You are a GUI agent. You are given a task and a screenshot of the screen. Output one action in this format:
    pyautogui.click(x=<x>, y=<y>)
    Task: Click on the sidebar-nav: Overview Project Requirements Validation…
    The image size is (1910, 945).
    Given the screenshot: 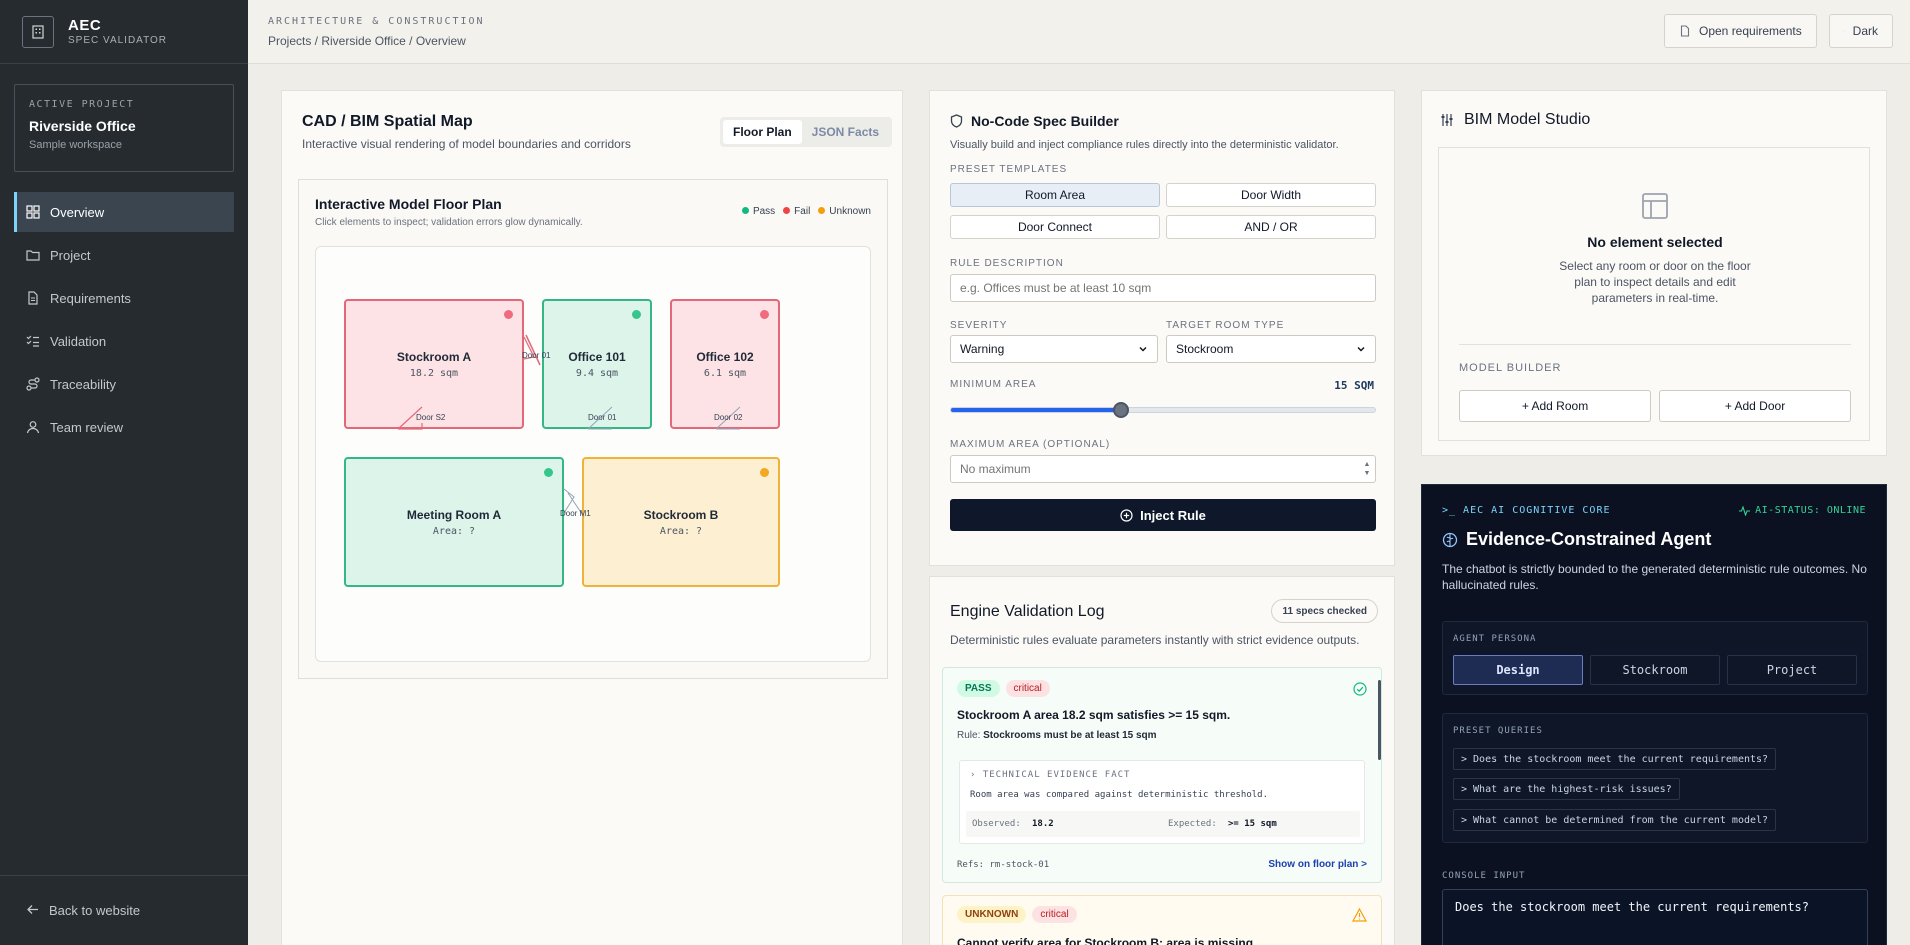 What is the action you would take?
    pyautogui.click(x=124, y=319)
    